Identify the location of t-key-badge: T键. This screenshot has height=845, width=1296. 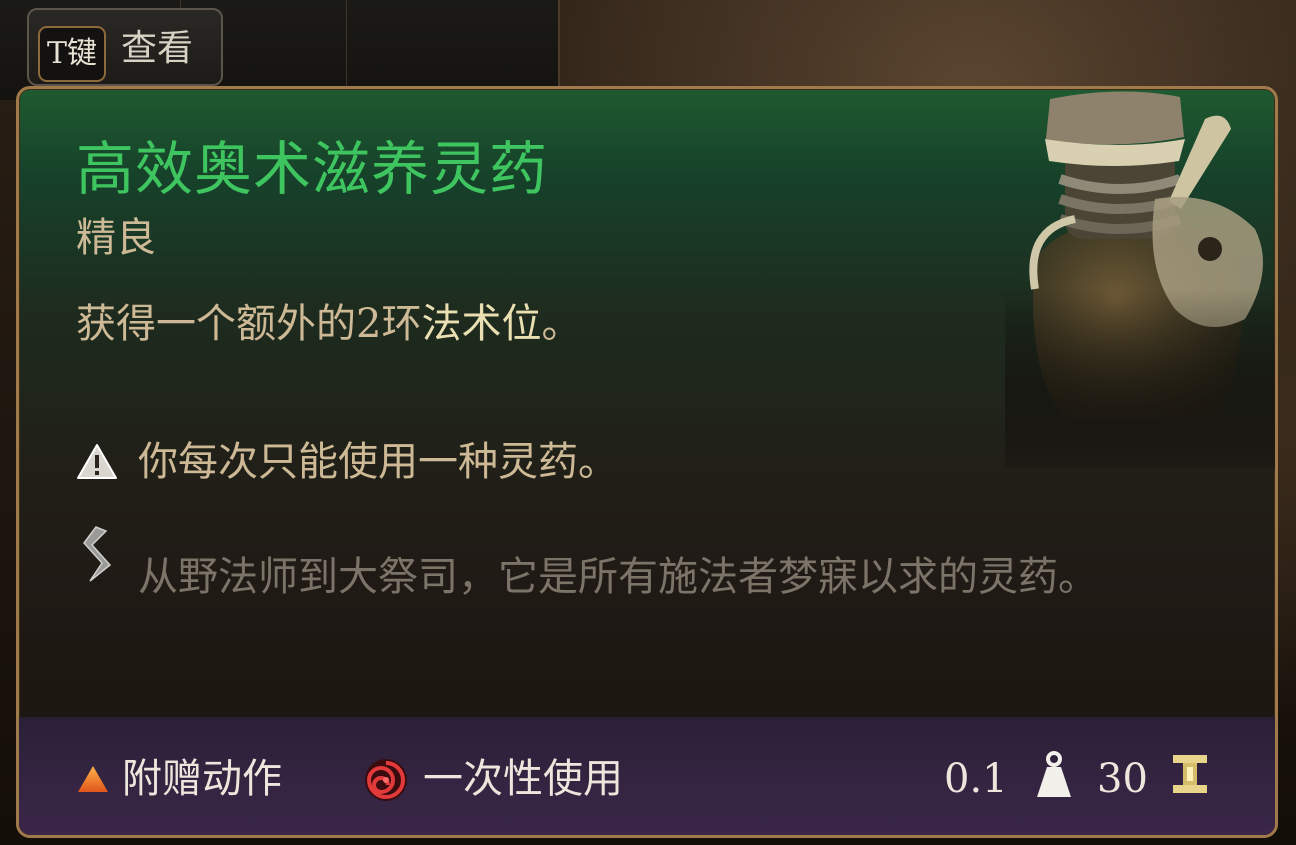
(72, 54).